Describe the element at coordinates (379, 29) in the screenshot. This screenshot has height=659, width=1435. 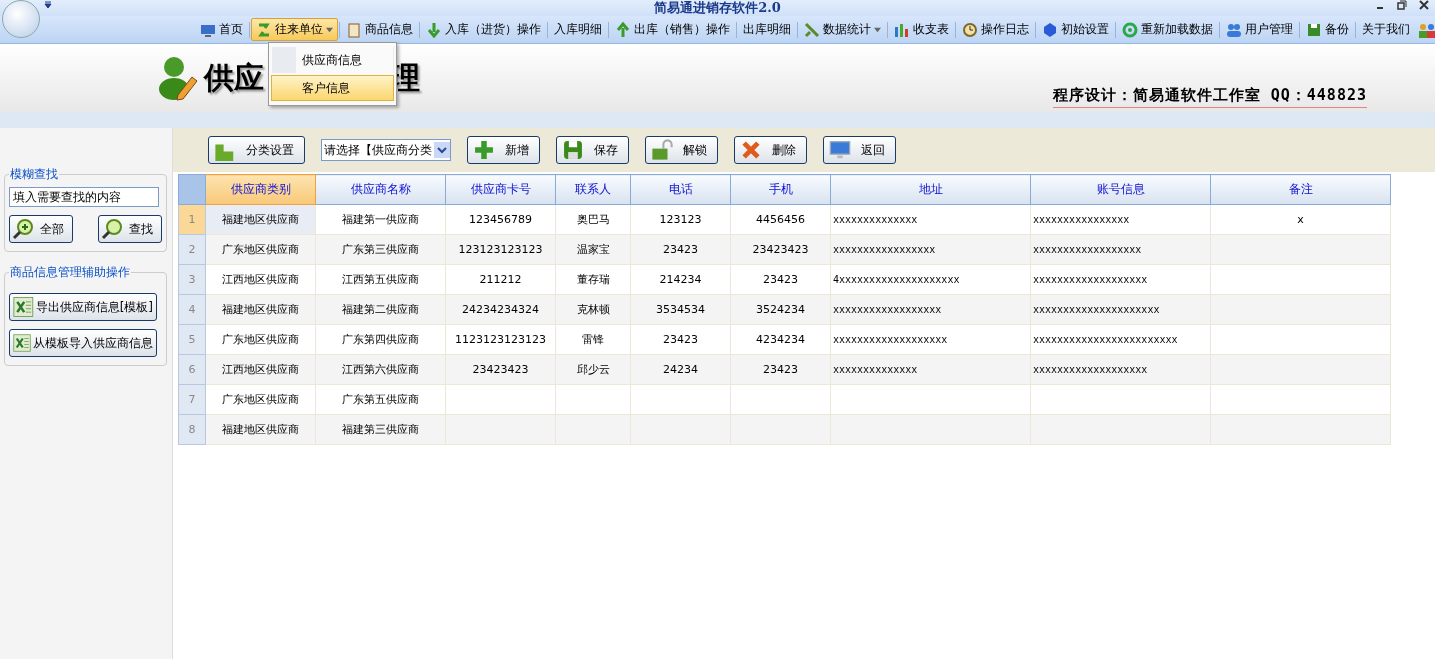
I see `menu-item: 商品信息` at that location.